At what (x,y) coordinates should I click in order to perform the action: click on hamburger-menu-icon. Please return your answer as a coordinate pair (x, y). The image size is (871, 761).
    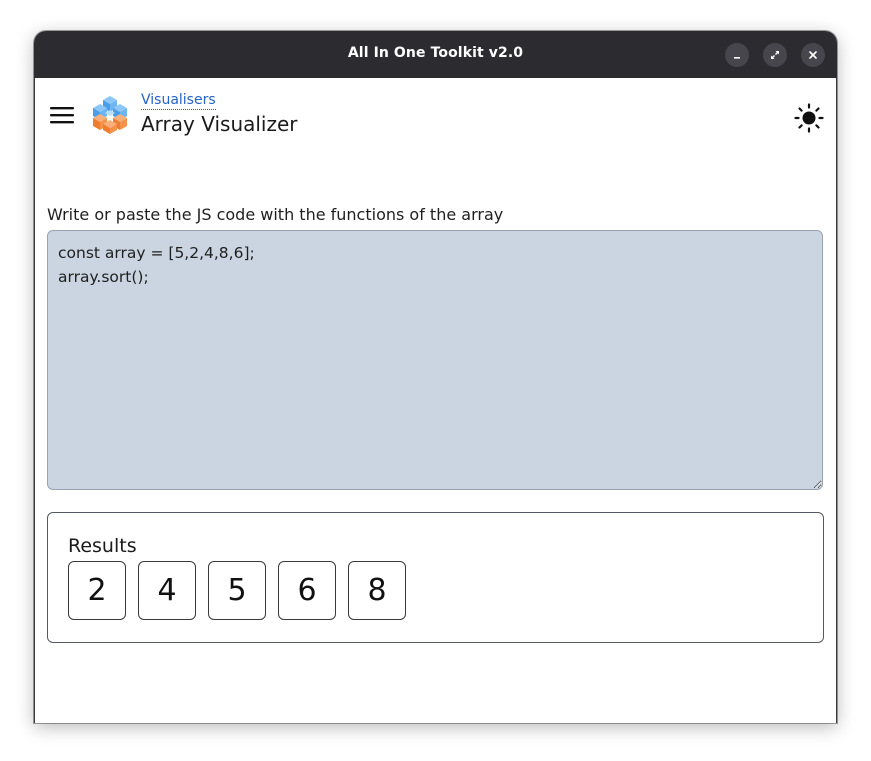
    Looking at the image, I should click on (62, 115).